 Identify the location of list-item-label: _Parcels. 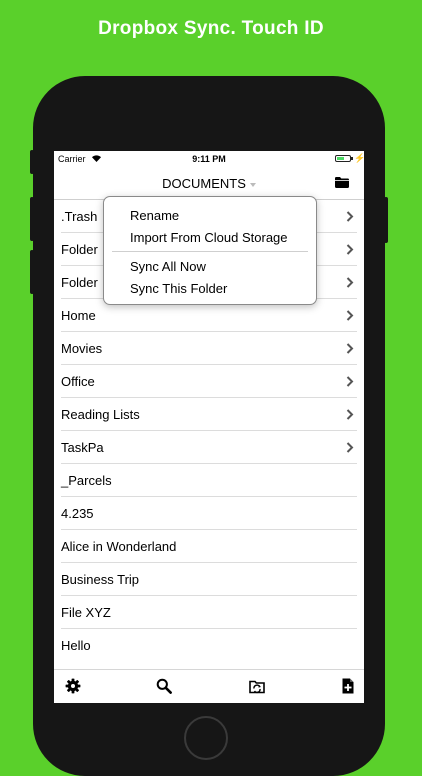
(86, 480).